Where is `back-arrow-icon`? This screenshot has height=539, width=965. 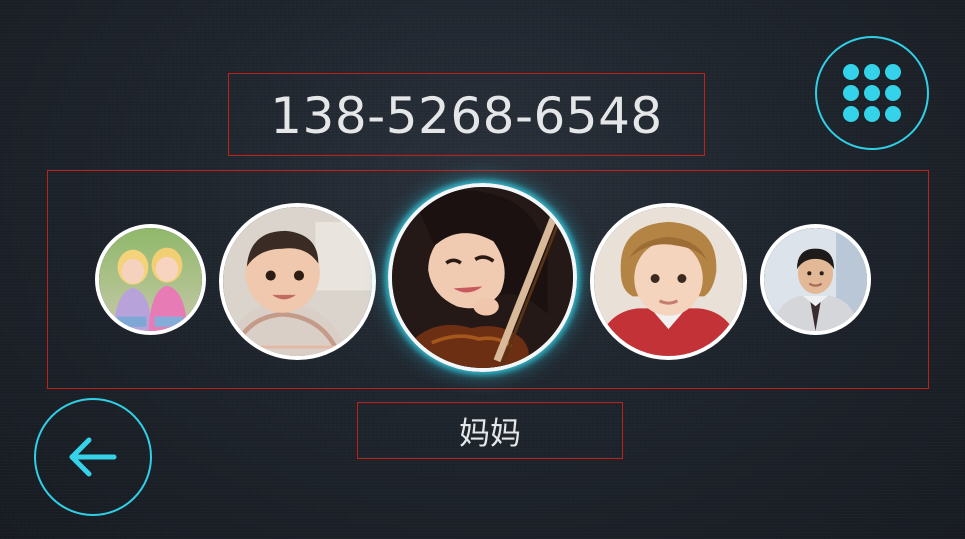 back-arrow-icon is located at coordinates (93, 457).